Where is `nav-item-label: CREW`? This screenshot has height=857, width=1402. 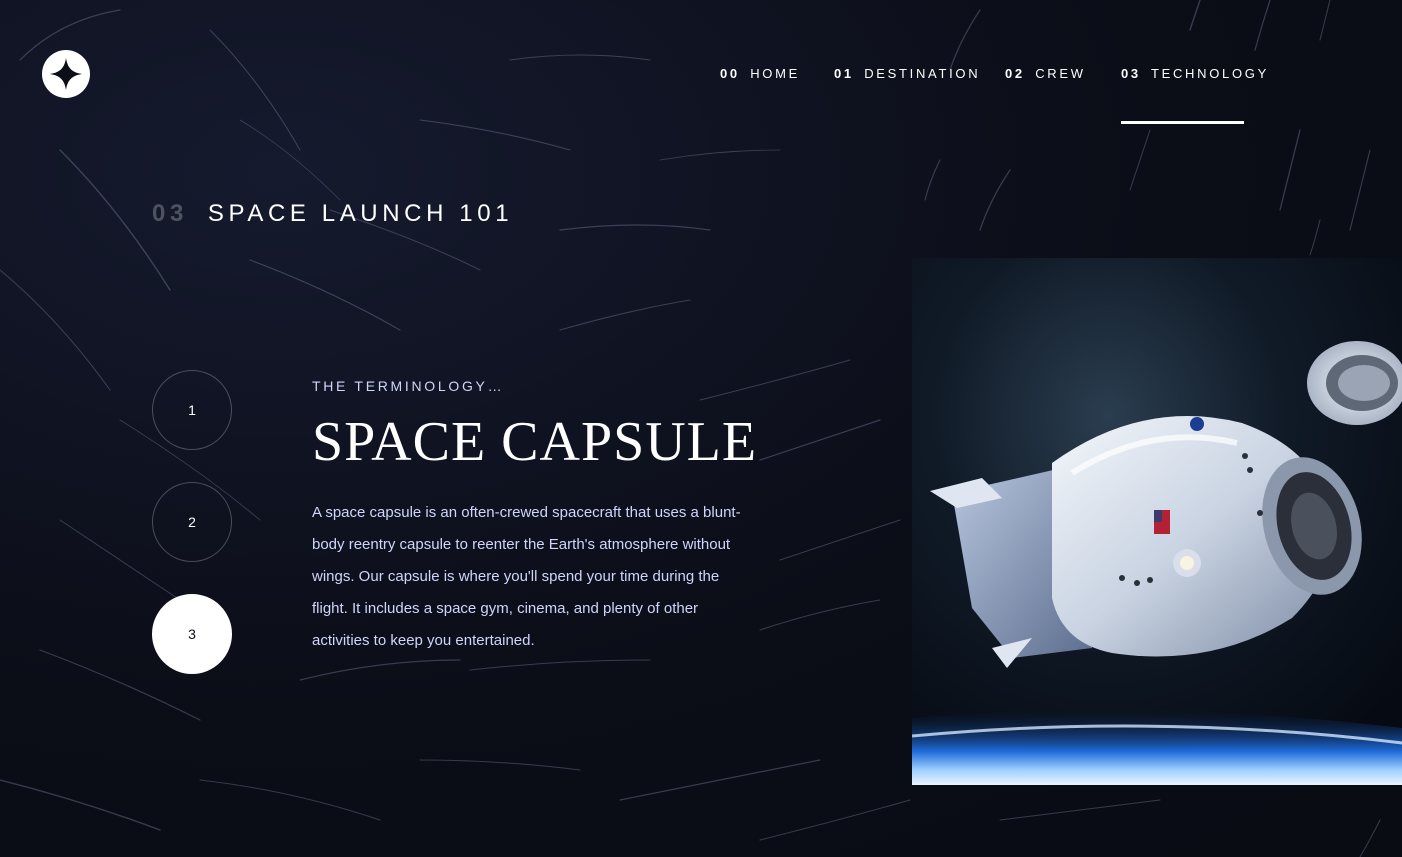 nav-item-label: CREW is located at coordinates (1060, 73).